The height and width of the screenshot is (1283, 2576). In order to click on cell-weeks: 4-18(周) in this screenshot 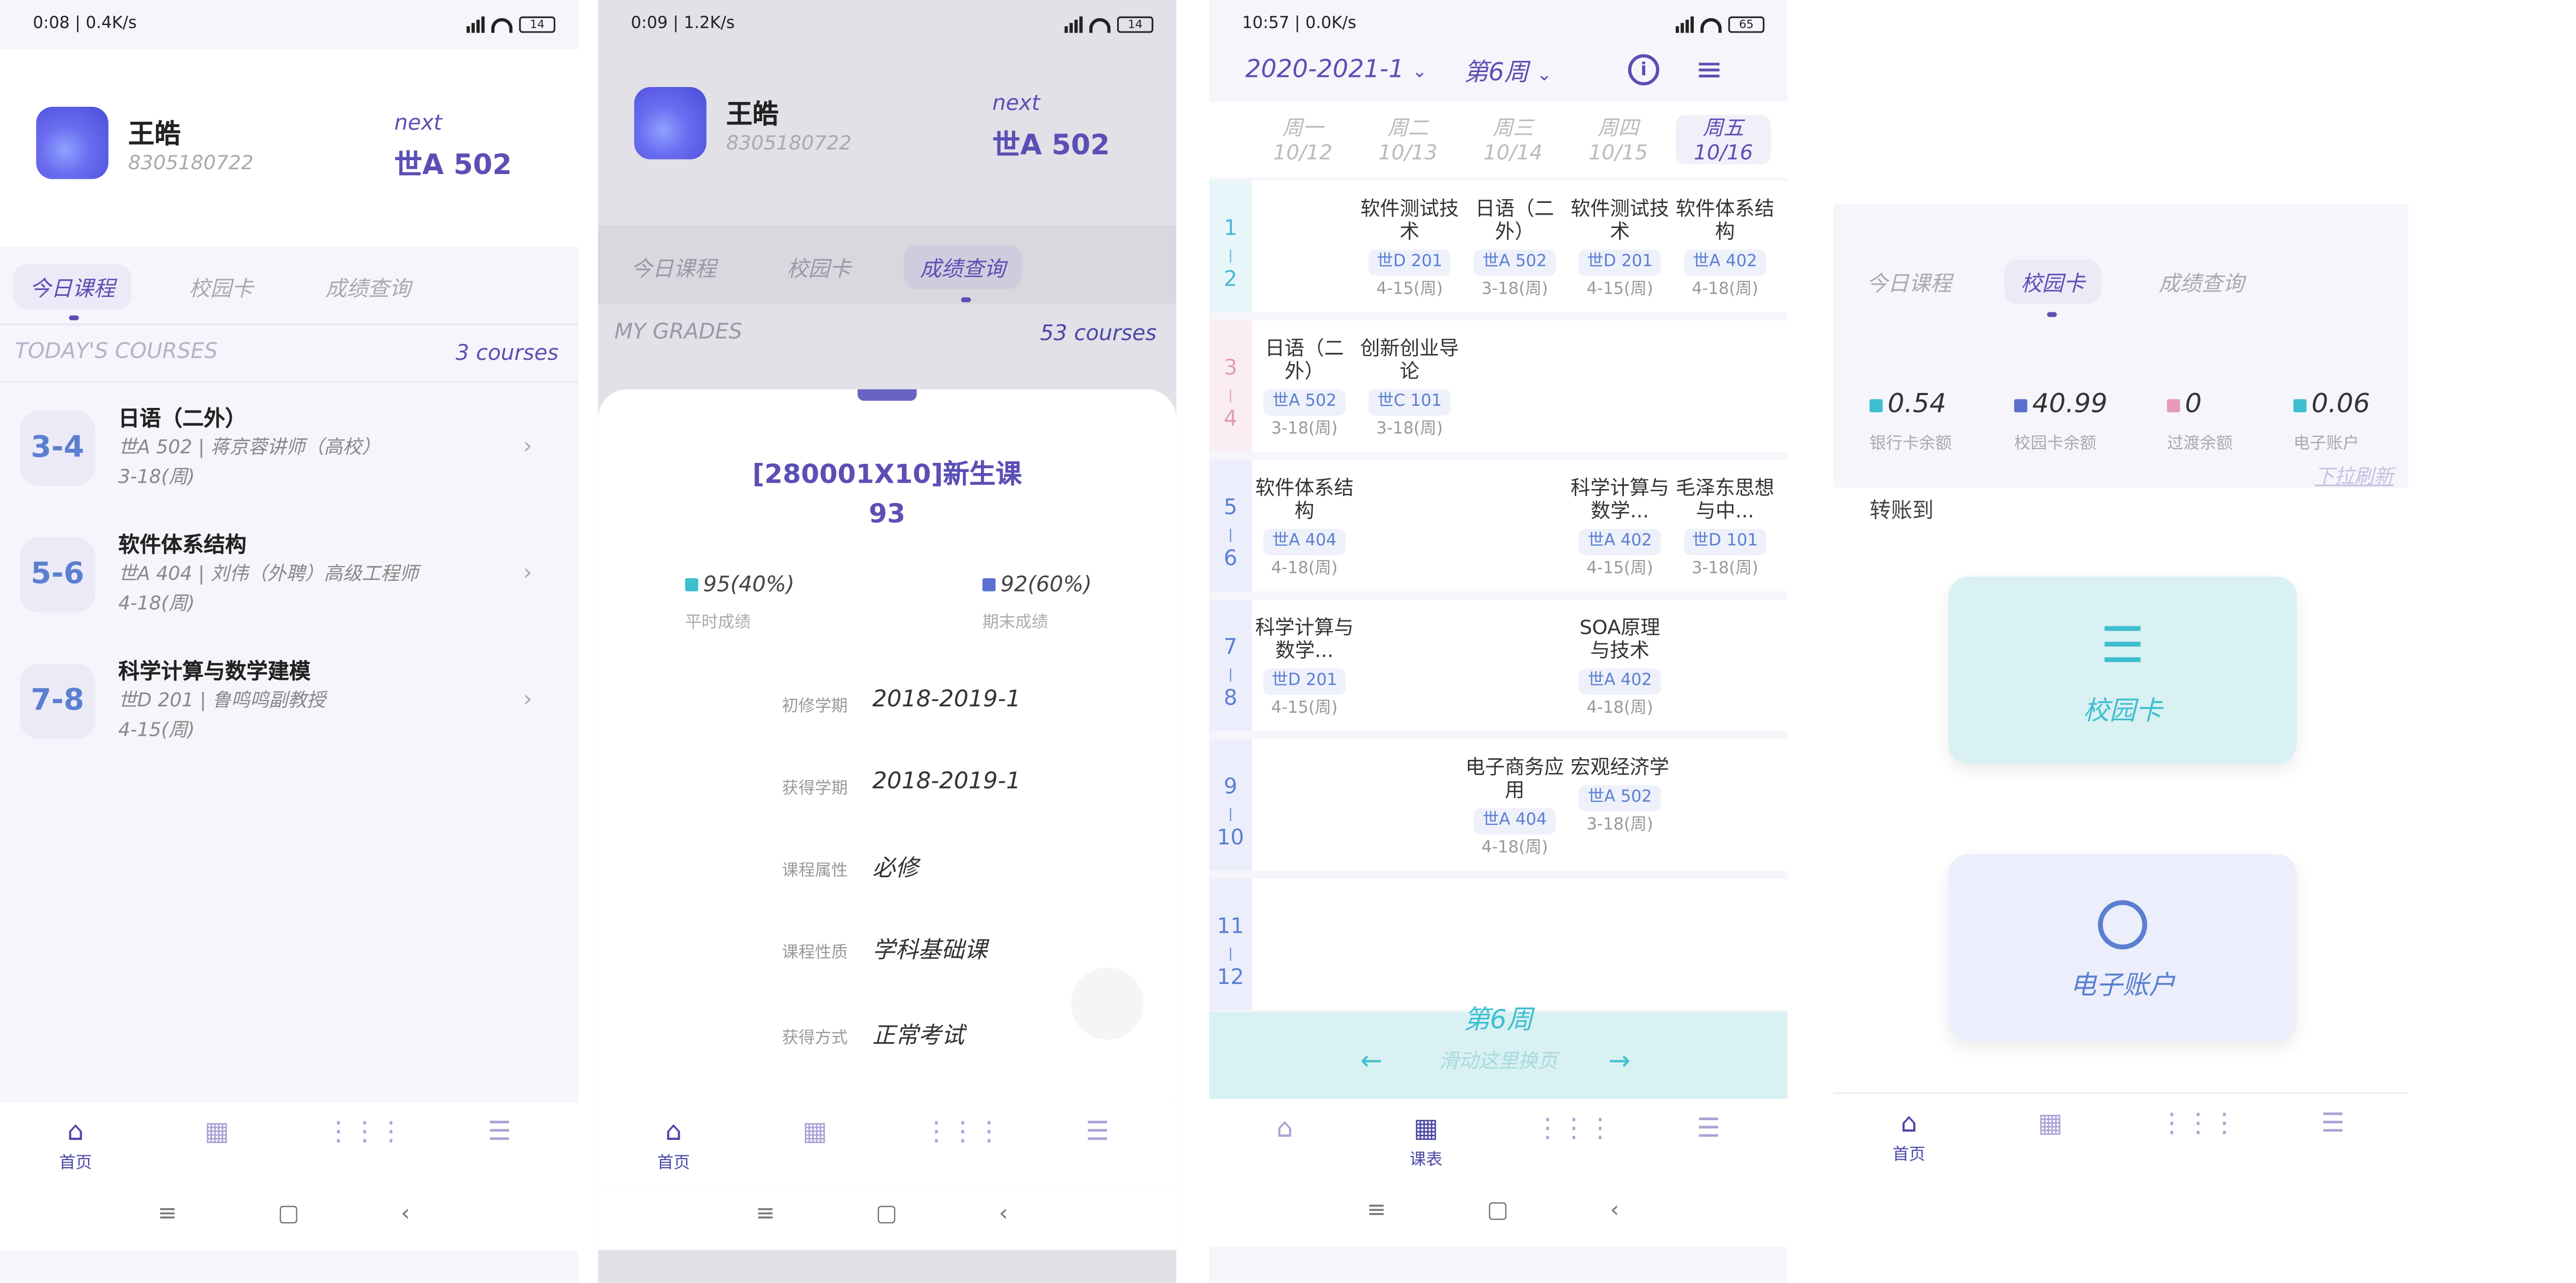, I will do `click(1725, 290)`.